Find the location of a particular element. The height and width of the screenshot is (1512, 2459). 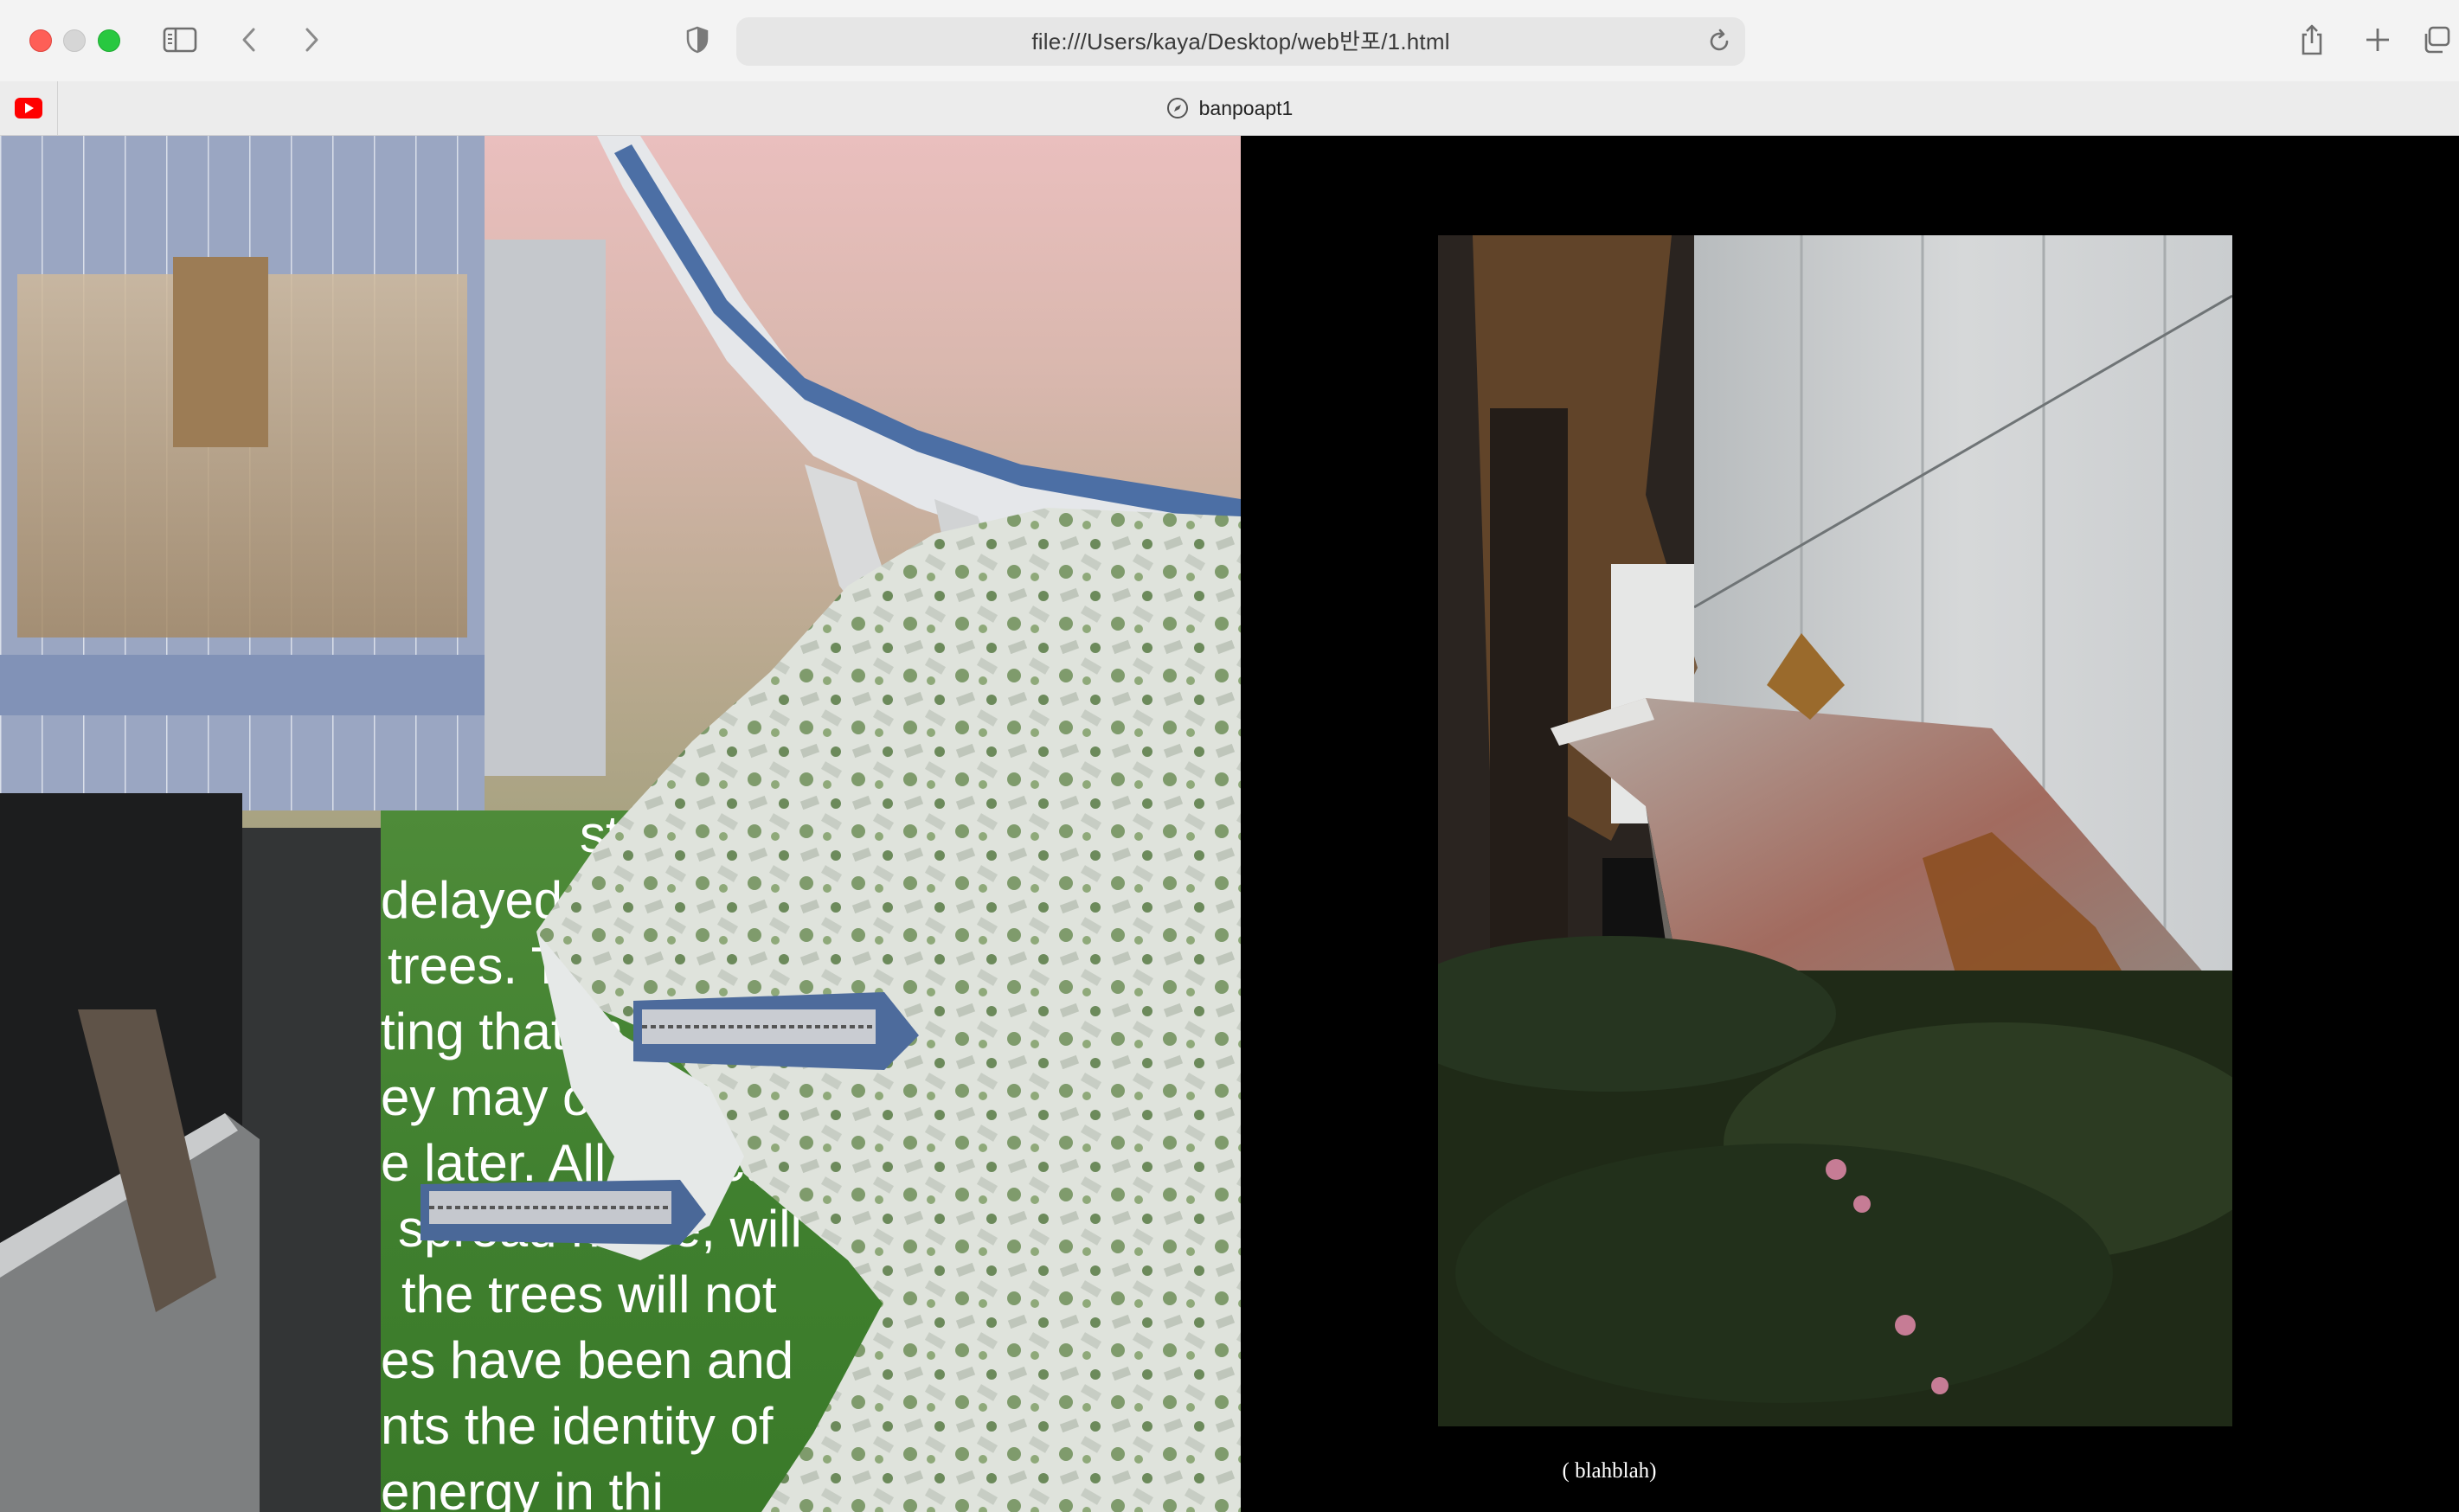

browser-toolbar: file:///Users/kaya/Desktop/web반포/1.html is located at coordinates (1230, 40).